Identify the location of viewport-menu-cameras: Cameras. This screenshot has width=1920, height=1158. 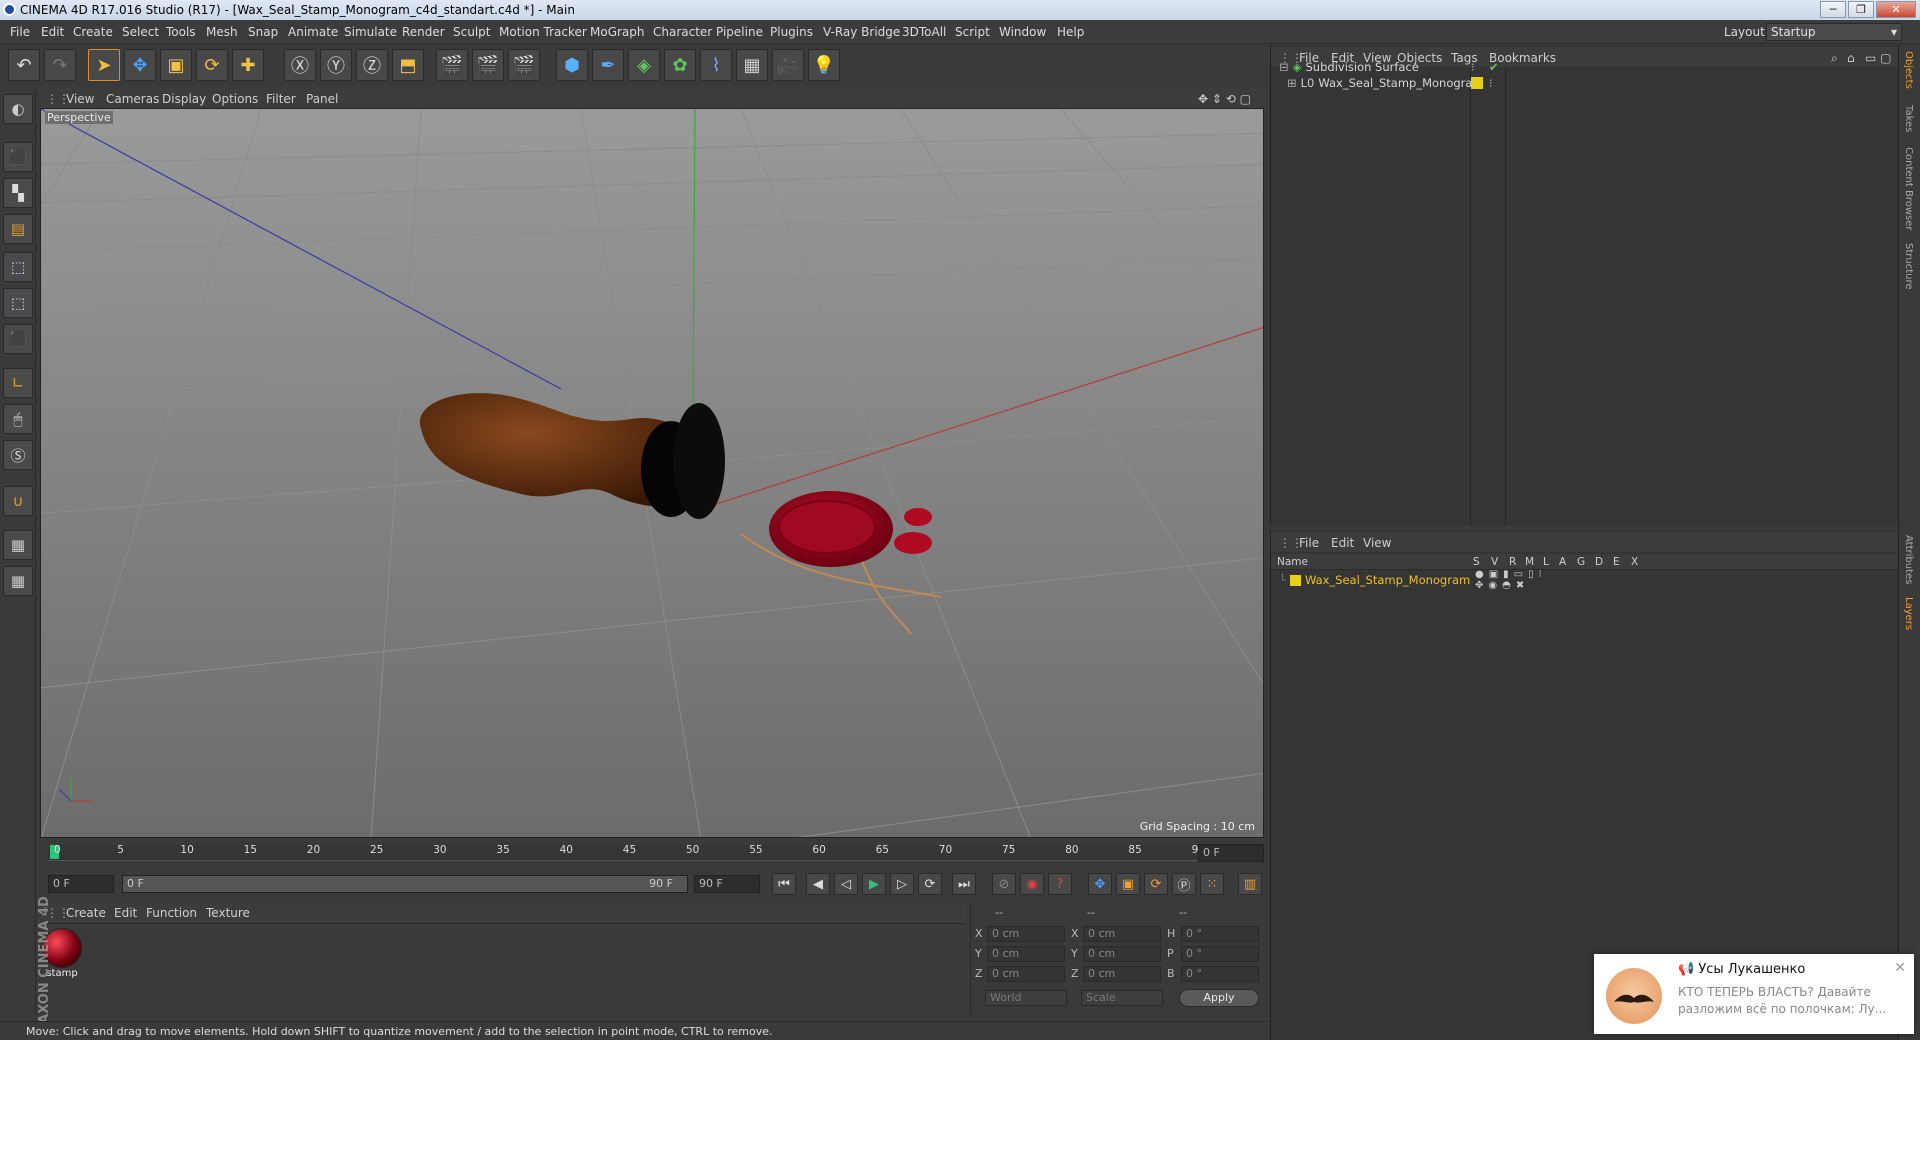
(132, 99).